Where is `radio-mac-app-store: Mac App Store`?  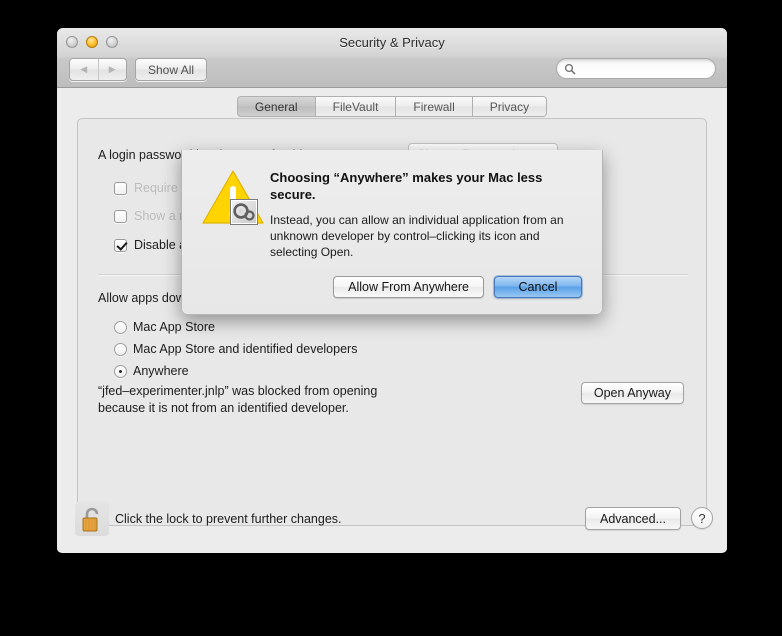
radio-mac-app-store: Mac App Store is located at coordinates (164, 327).